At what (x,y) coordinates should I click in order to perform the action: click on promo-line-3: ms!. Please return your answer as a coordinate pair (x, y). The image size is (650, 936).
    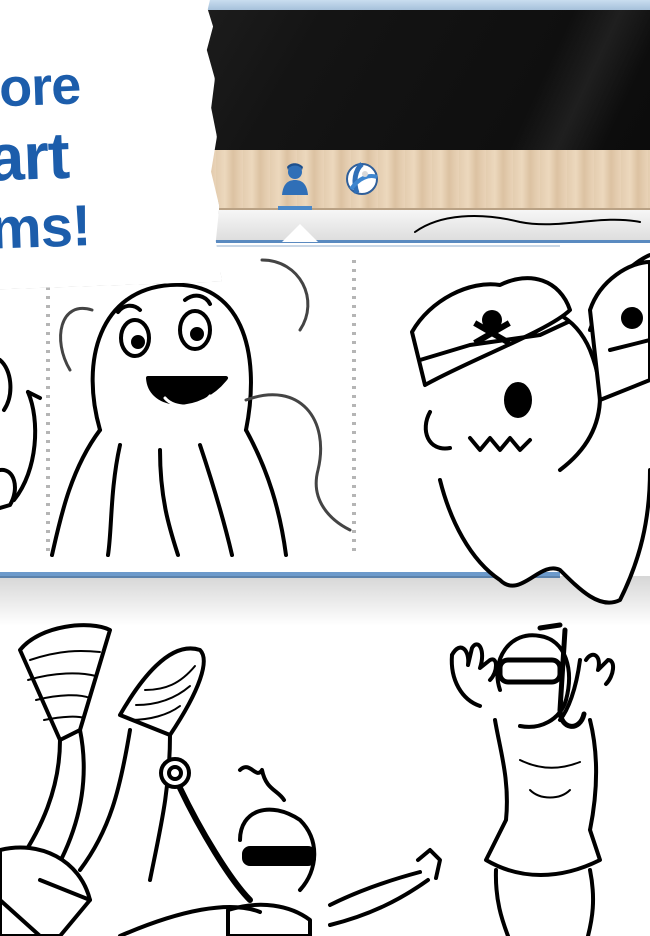
    Looking at the image, I should click on (46, 227).